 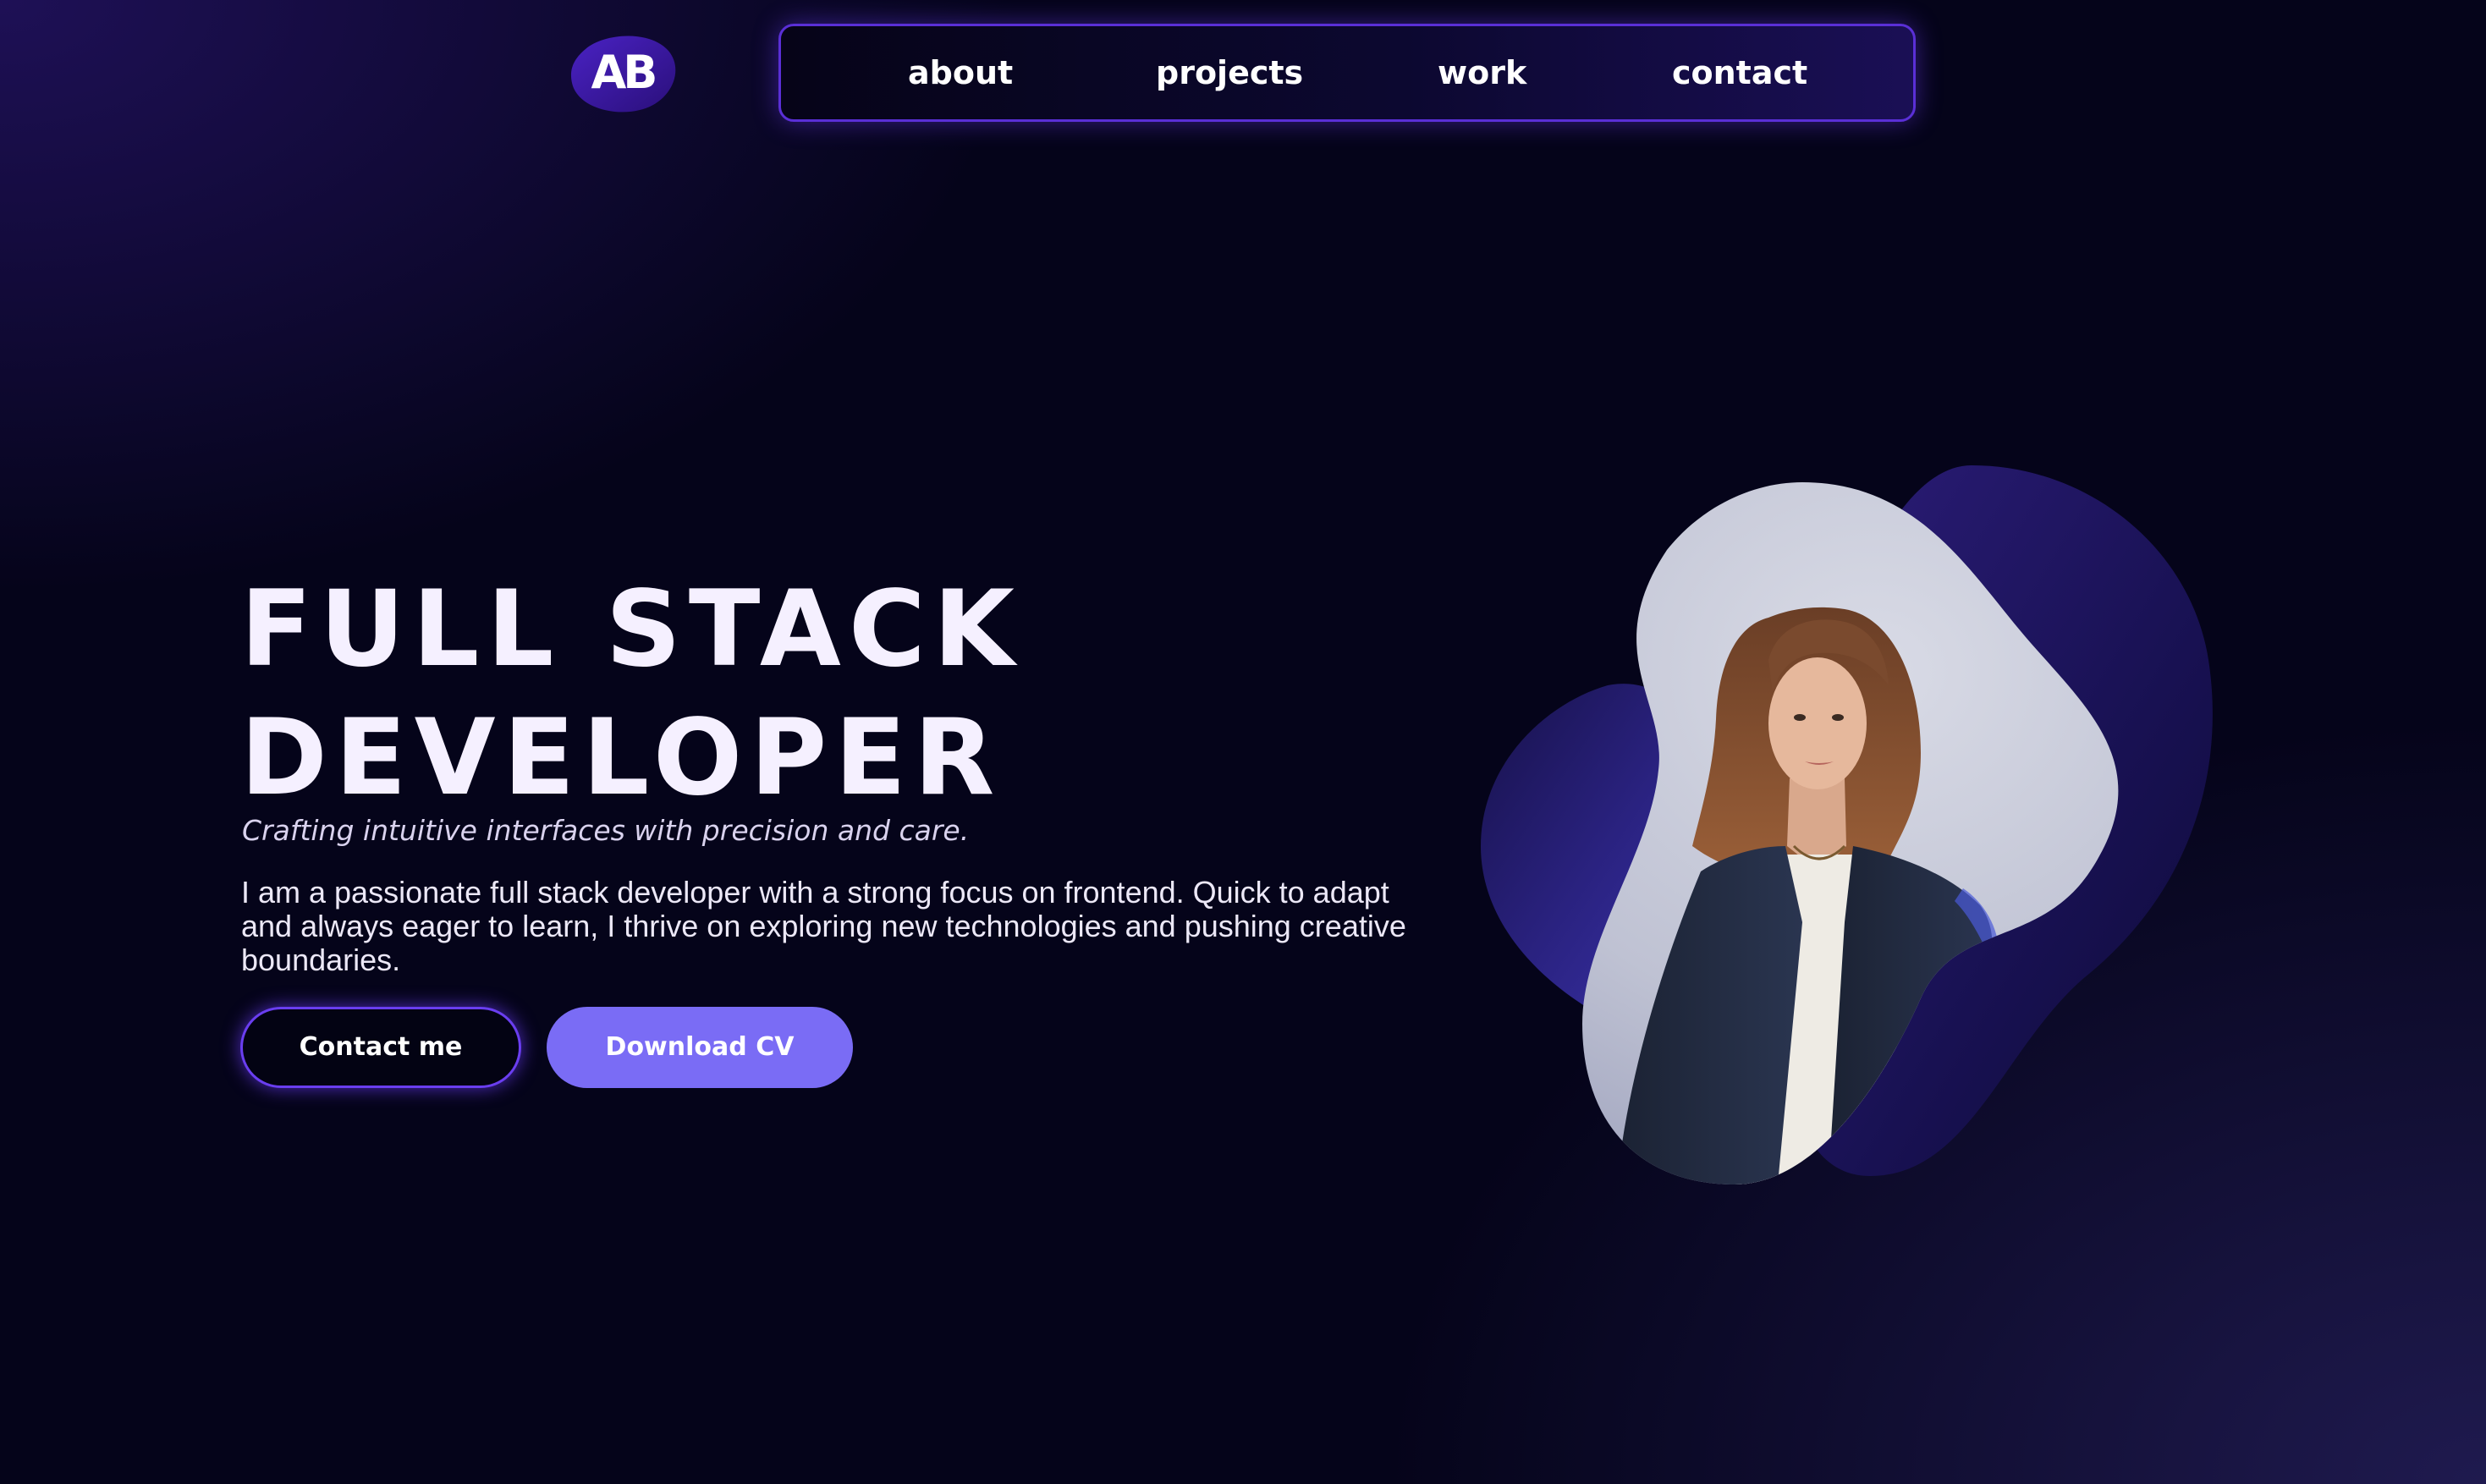 What do you see at coordinates (961, 72) in the screenshot?
I see `nav-item-about: about` at bounding box center [961, 72].